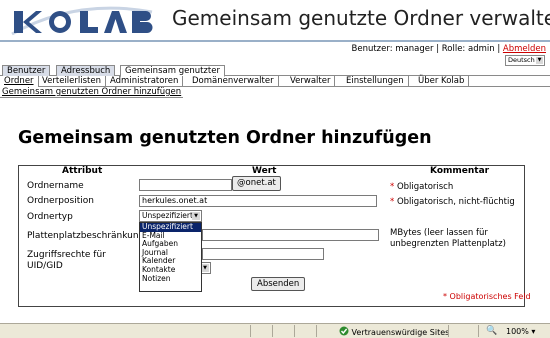  I want to click on language-value: Deutsch, so click(521, 60).